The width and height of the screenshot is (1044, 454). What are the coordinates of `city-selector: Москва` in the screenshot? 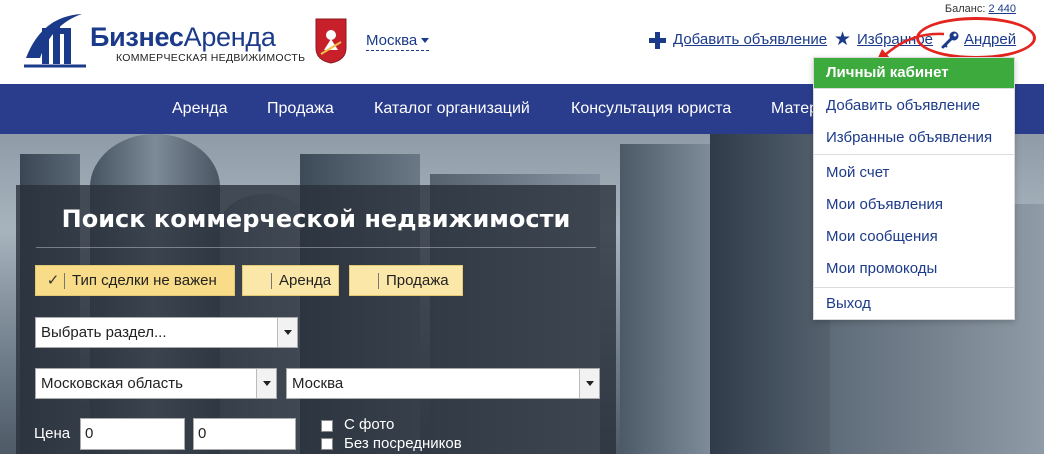 It's located at (398, 41).